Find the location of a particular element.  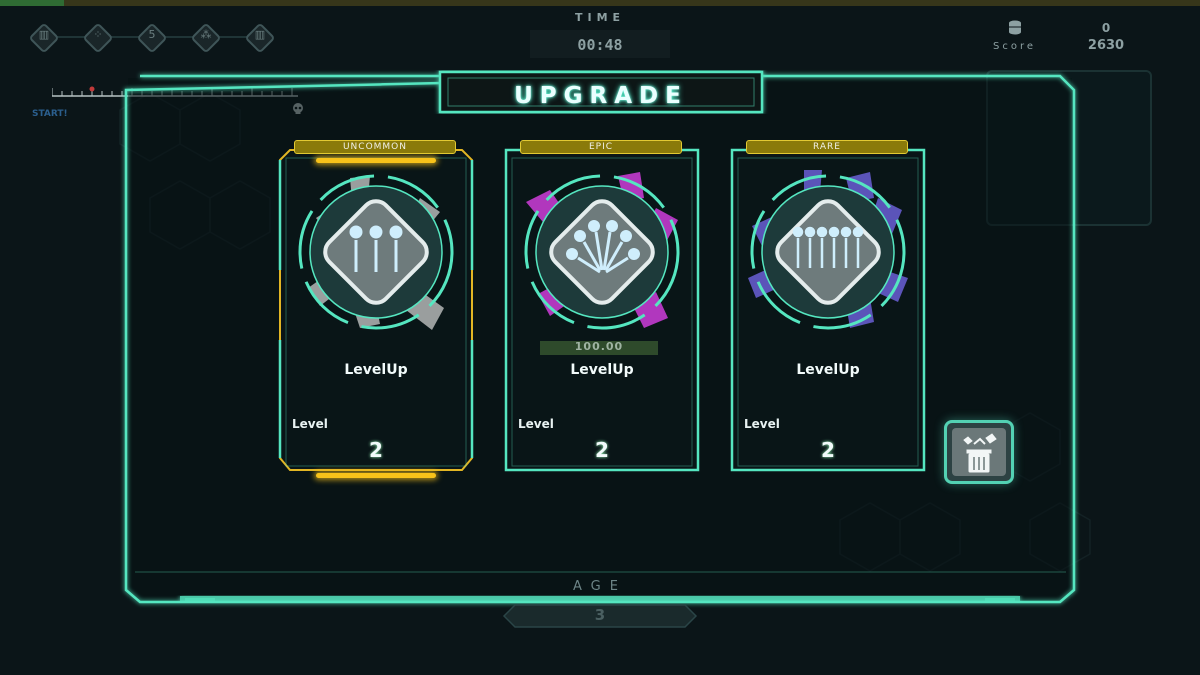

three-pins-icon is located at coordinates (376, 252).